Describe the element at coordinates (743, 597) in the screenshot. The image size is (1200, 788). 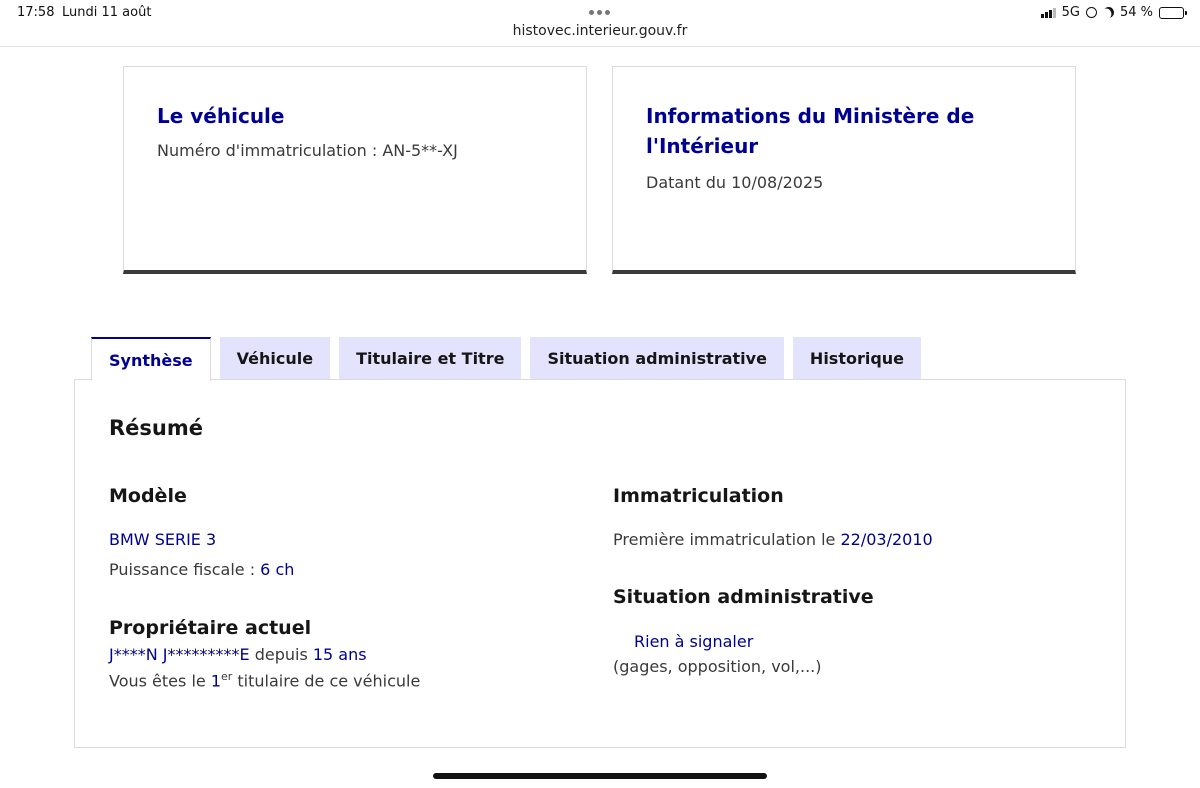
I see `admin-status-heading: Situation administrative` at that location.